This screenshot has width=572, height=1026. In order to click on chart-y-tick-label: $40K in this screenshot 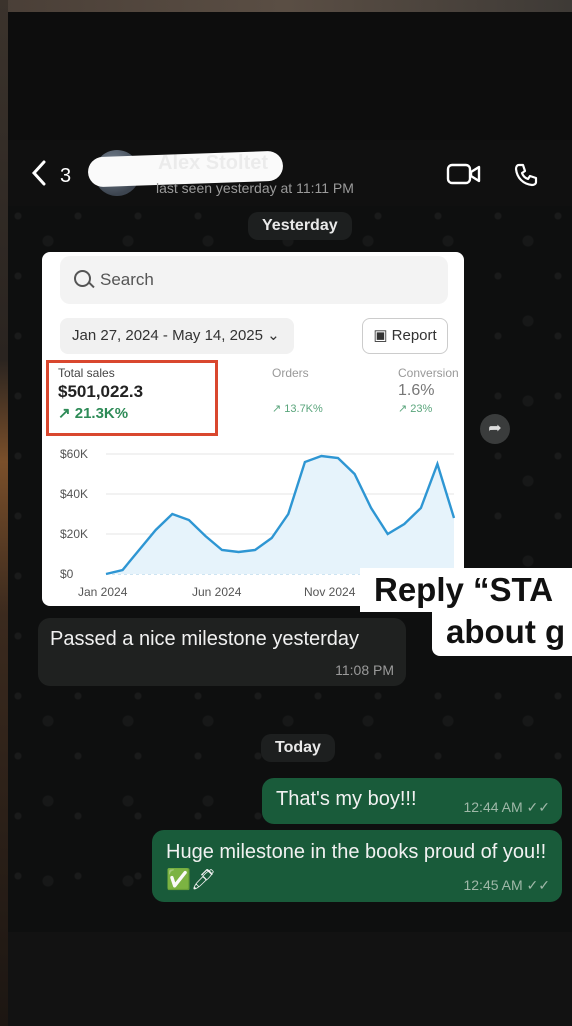, I will do `click(74, 494)`.